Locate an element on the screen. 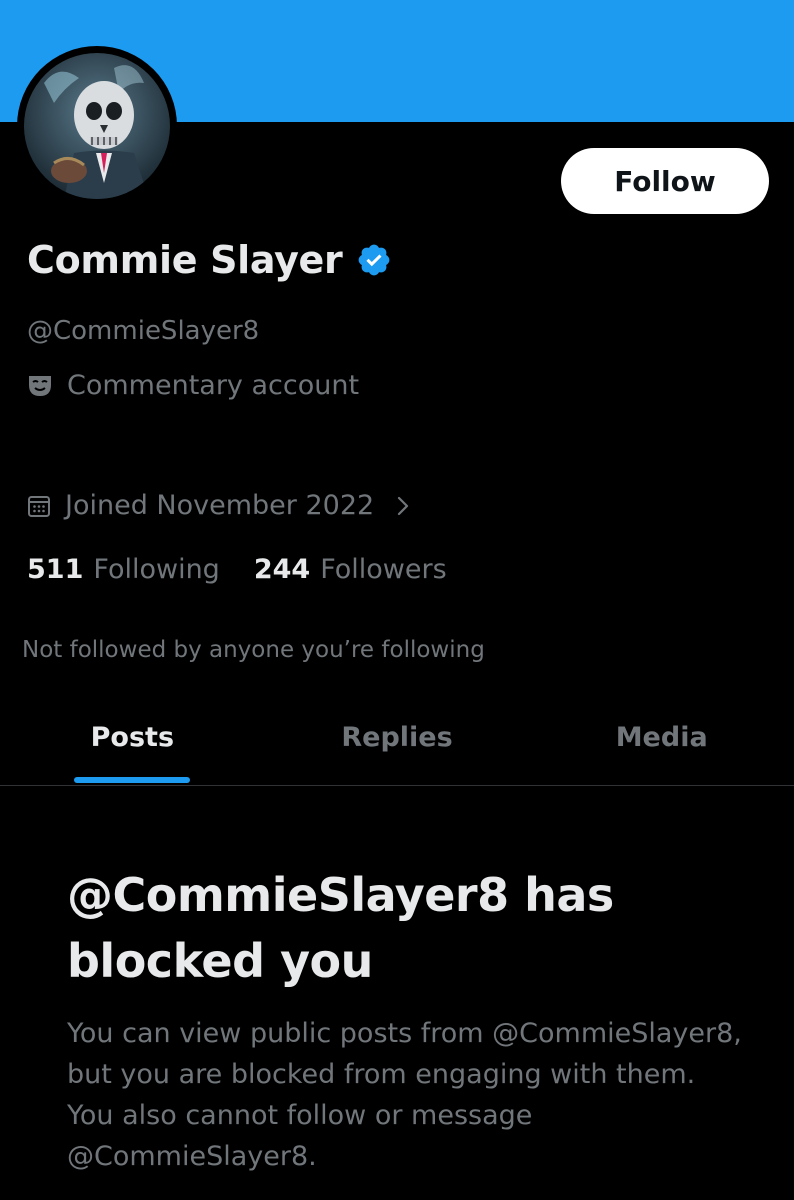 The width and height of the screenshot is (794, 1200). avatar is located at coordinates (97, 126).